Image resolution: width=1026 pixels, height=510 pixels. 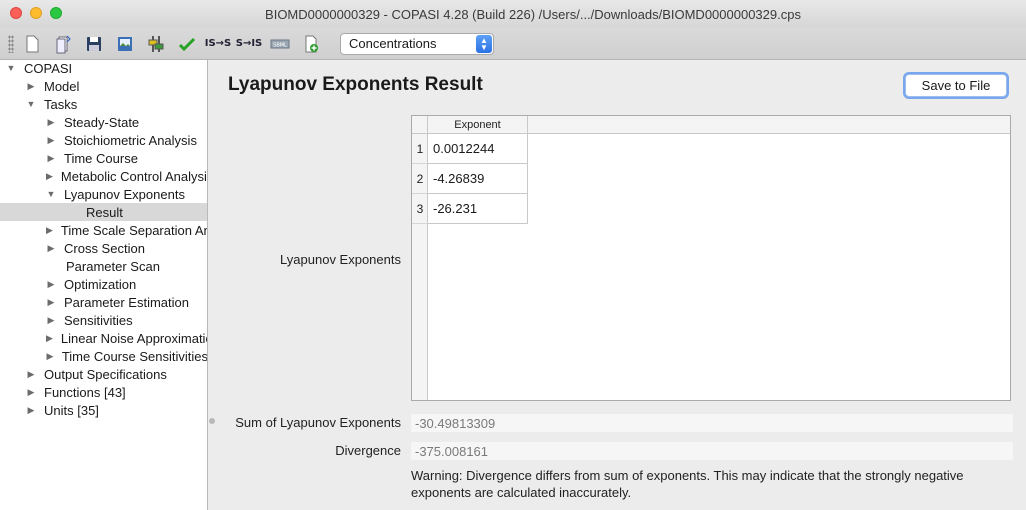 What do you see at coordinates (103, 248) in the screenshot?
I see `tree-item-cross-section: ▶ Cross Section` at bounding box center [103, 248].